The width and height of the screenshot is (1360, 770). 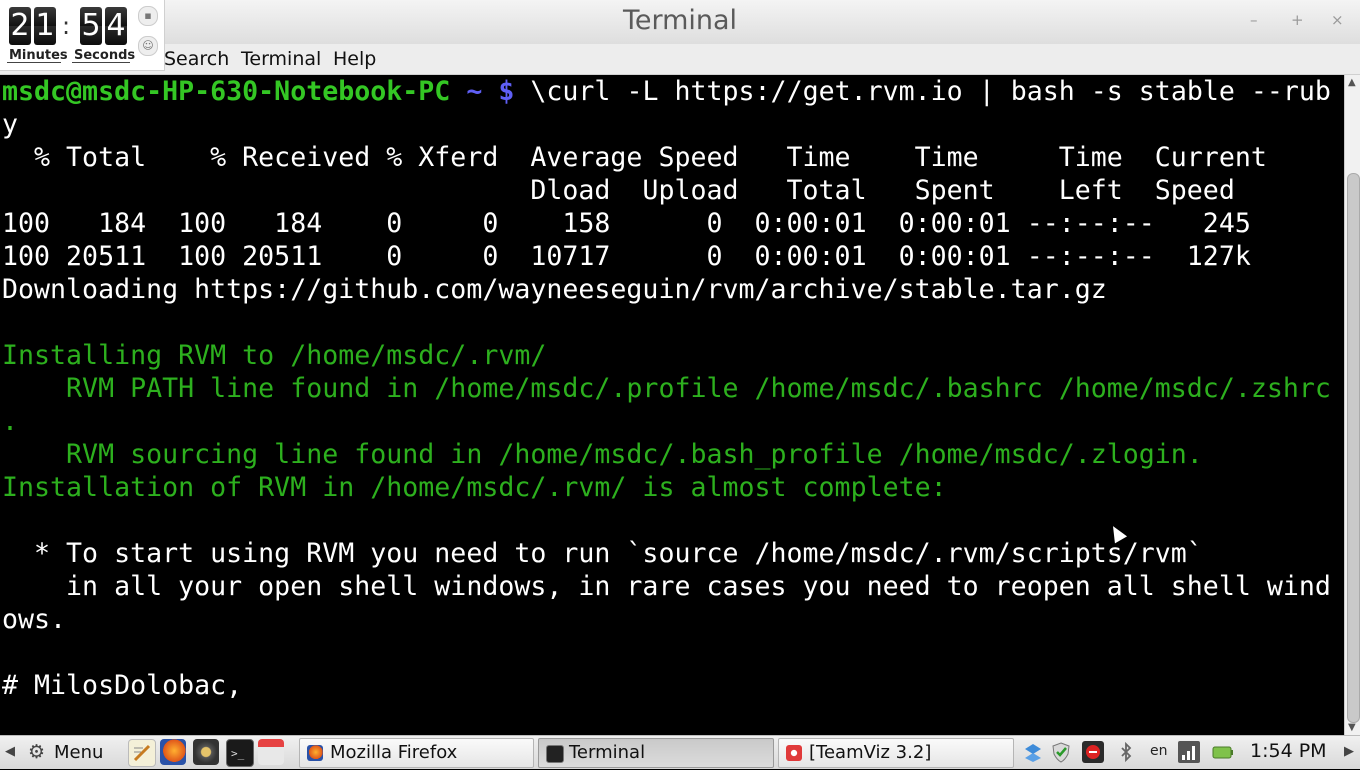 What do you see at coordinates (1126, 752) in the screenshot?
I see `bluetooth-icon` at bounding box center [1126, 752].